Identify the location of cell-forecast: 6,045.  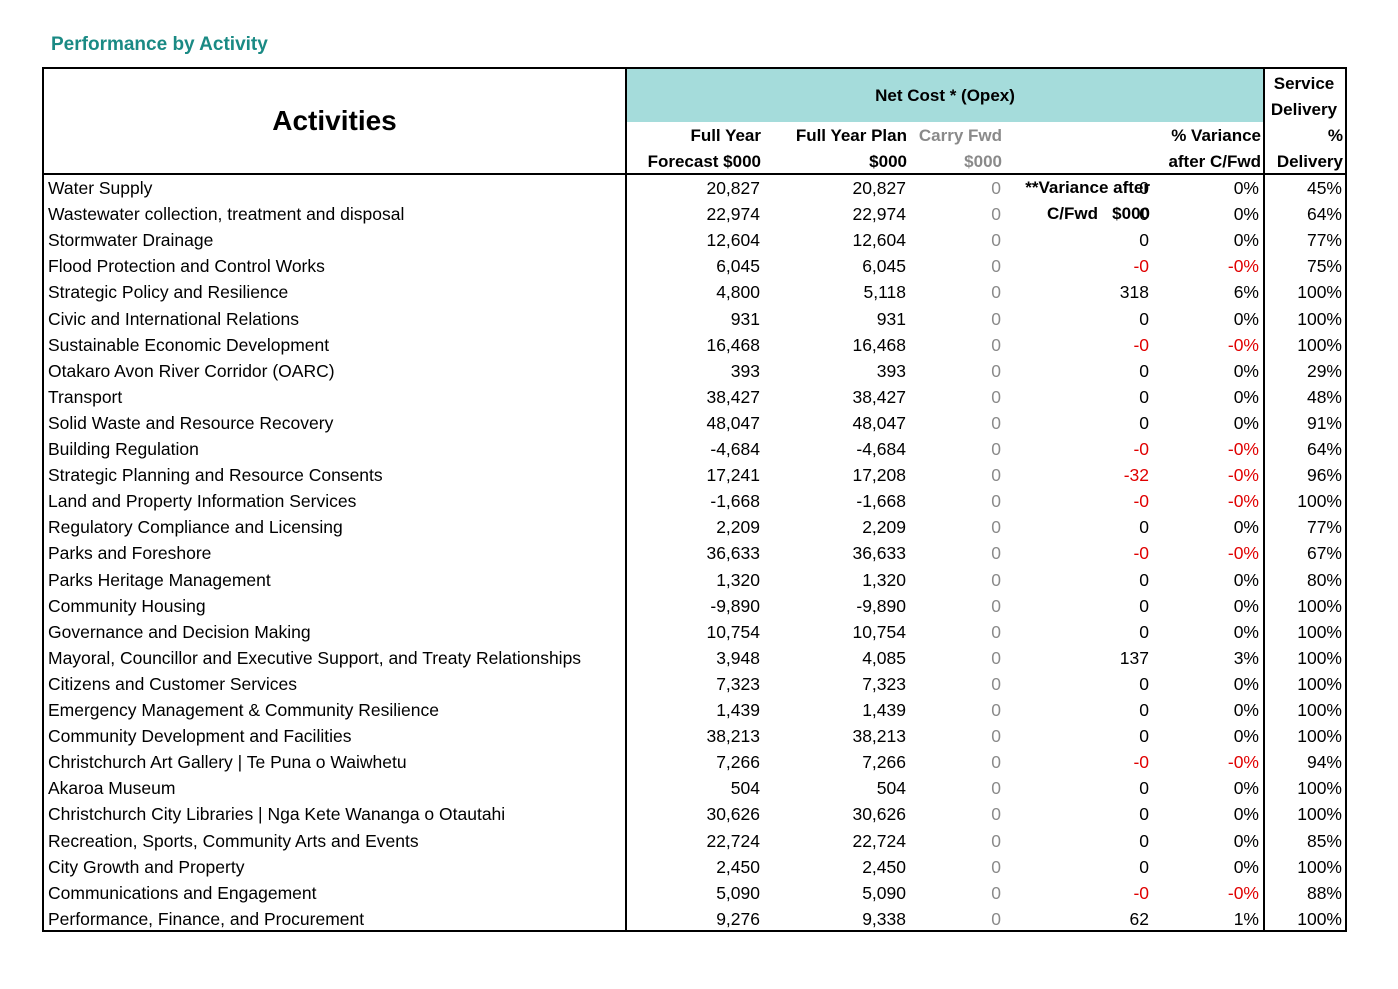
(738, 266).